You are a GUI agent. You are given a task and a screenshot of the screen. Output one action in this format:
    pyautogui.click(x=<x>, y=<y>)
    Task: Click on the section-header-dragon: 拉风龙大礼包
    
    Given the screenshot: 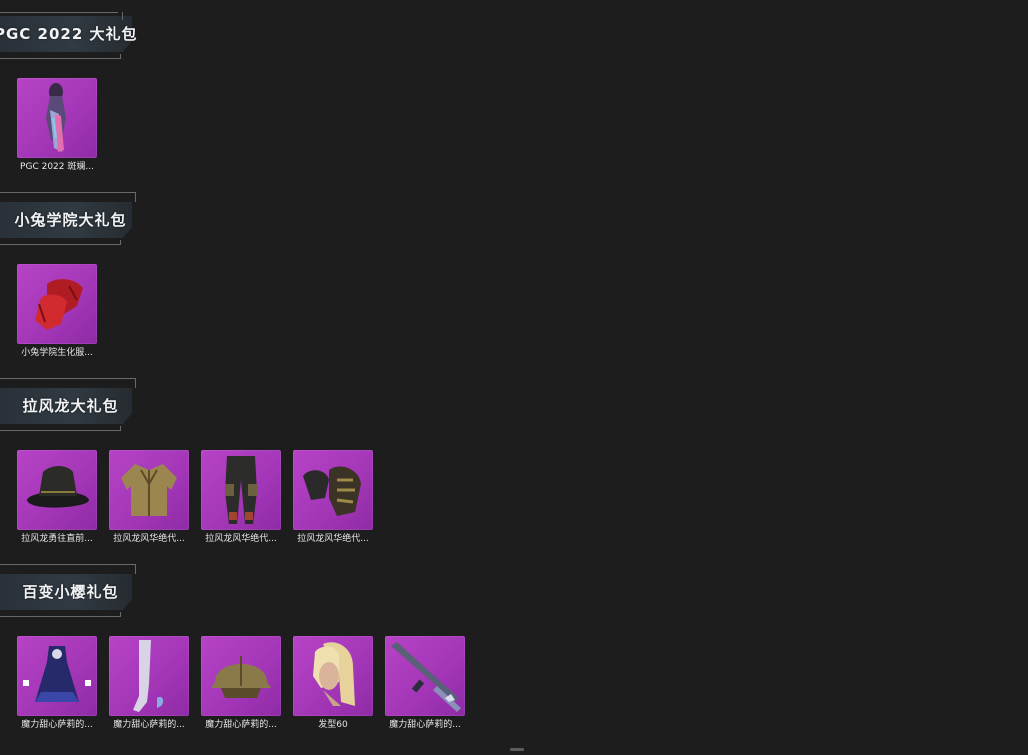 What is the action you would take?
    pyautogui.click(x=70, y=404)
    